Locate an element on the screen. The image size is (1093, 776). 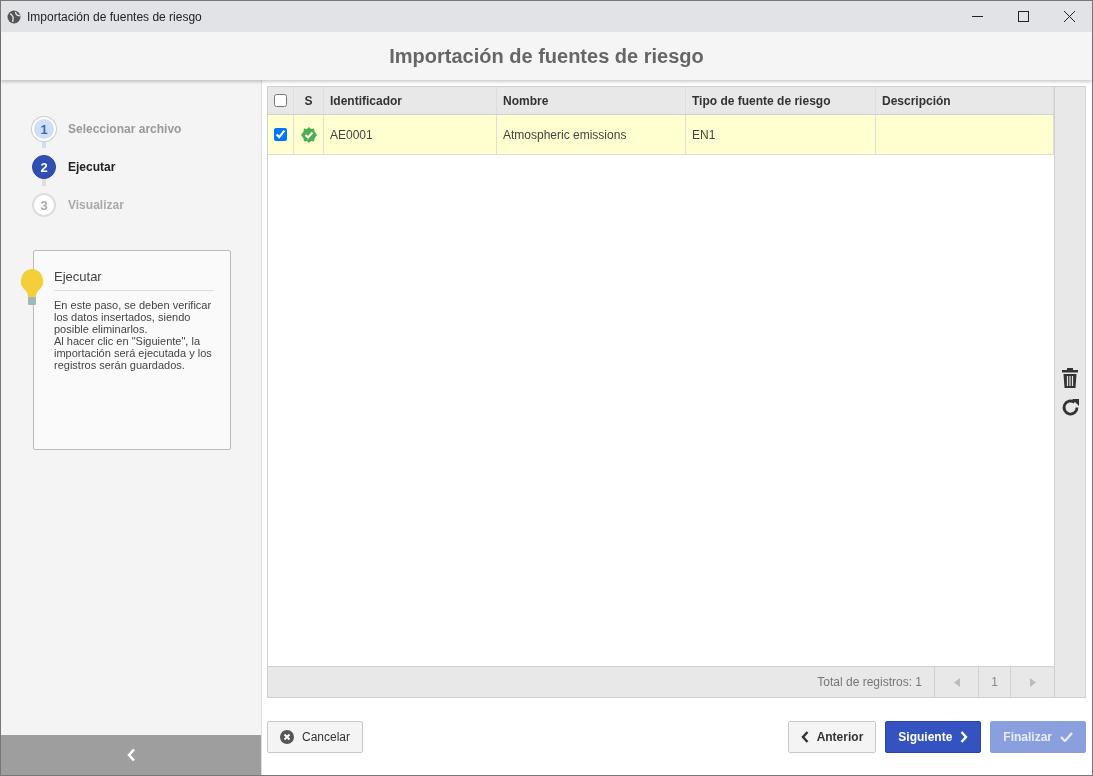
select-all-checkbox is located at coordinates (280, 100).